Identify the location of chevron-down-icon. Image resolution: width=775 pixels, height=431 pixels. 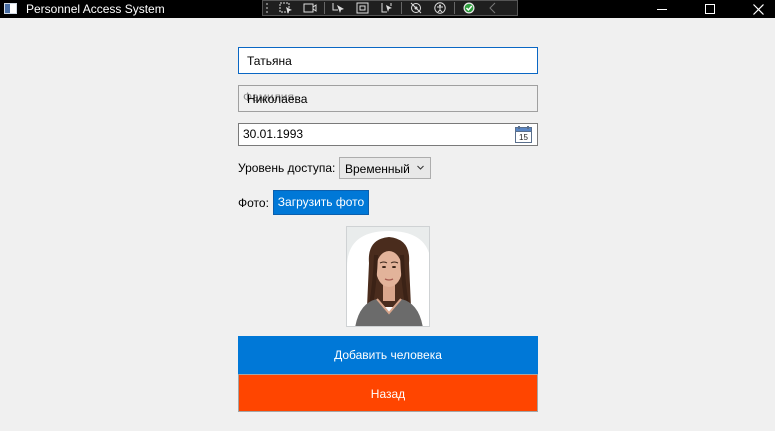
(420, 167).